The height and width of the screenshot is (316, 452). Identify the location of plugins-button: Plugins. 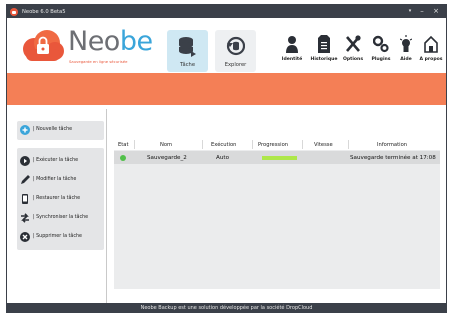
(381, 50).